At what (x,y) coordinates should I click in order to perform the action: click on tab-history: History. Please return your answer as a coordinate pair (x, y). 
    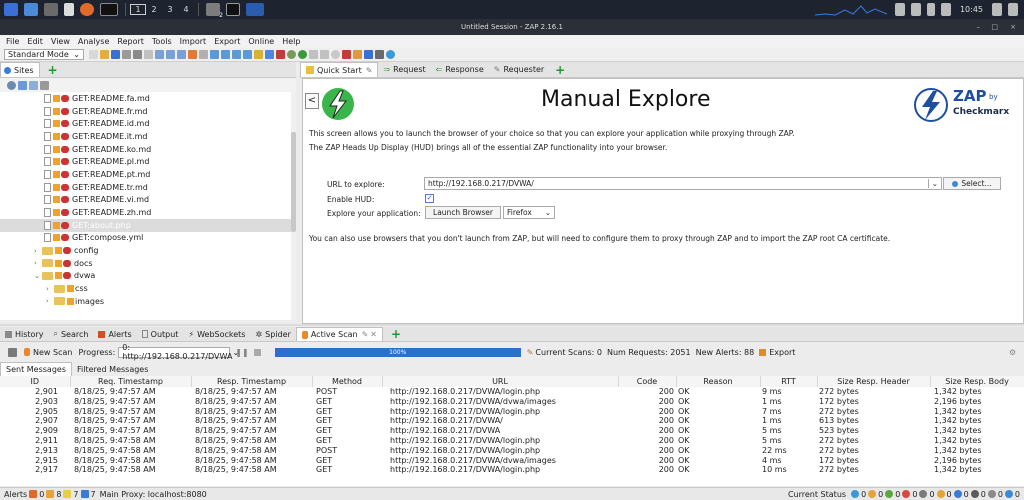
    Looking at the image, I should click on (24, 334).